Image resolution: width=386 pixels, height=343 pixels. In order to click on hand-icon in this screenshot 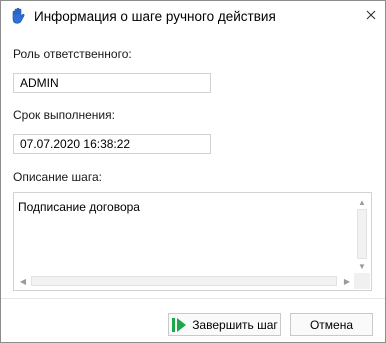, I will do `click(18, 16)`.